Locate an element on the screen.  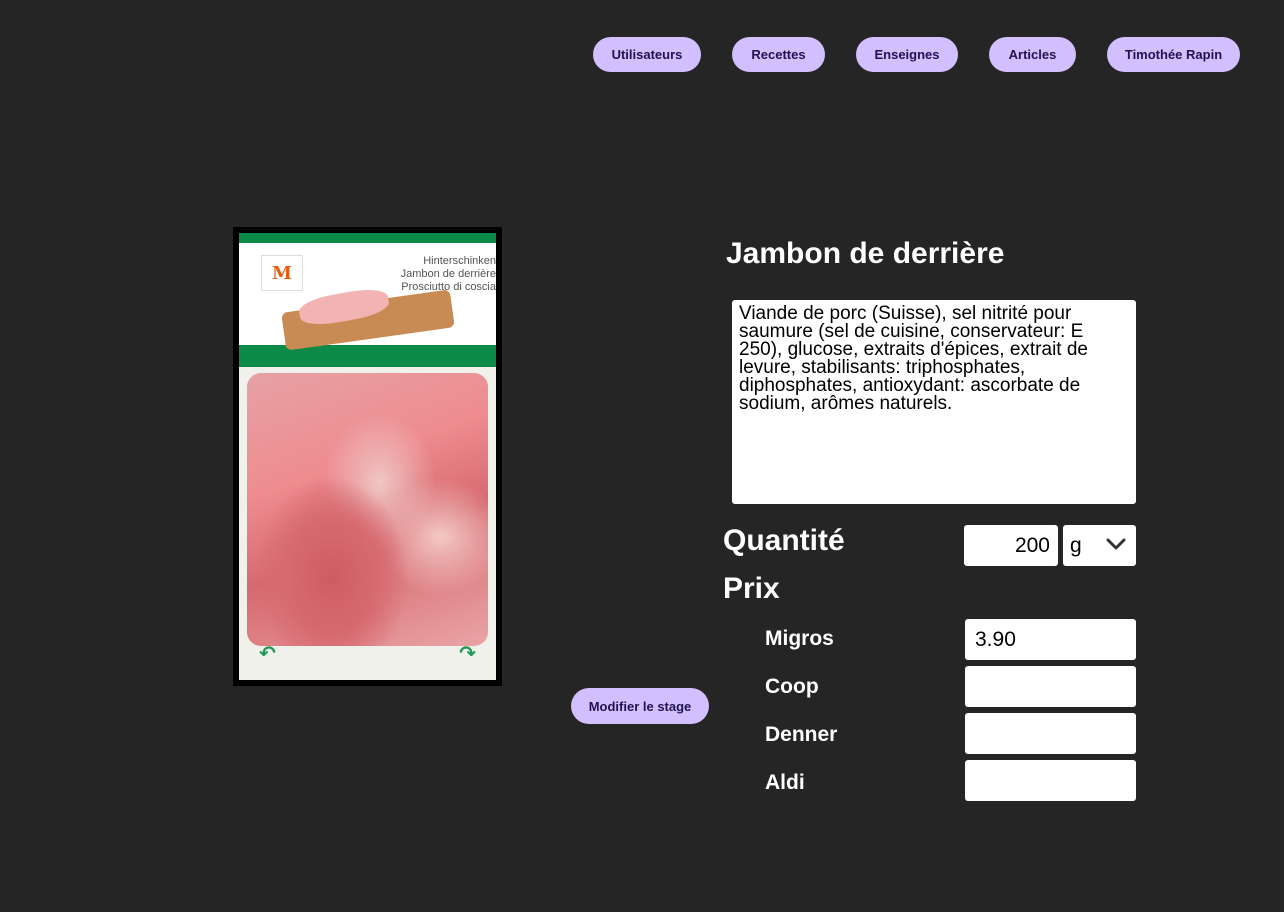
ham-slice is located at coordinates (367, 509).